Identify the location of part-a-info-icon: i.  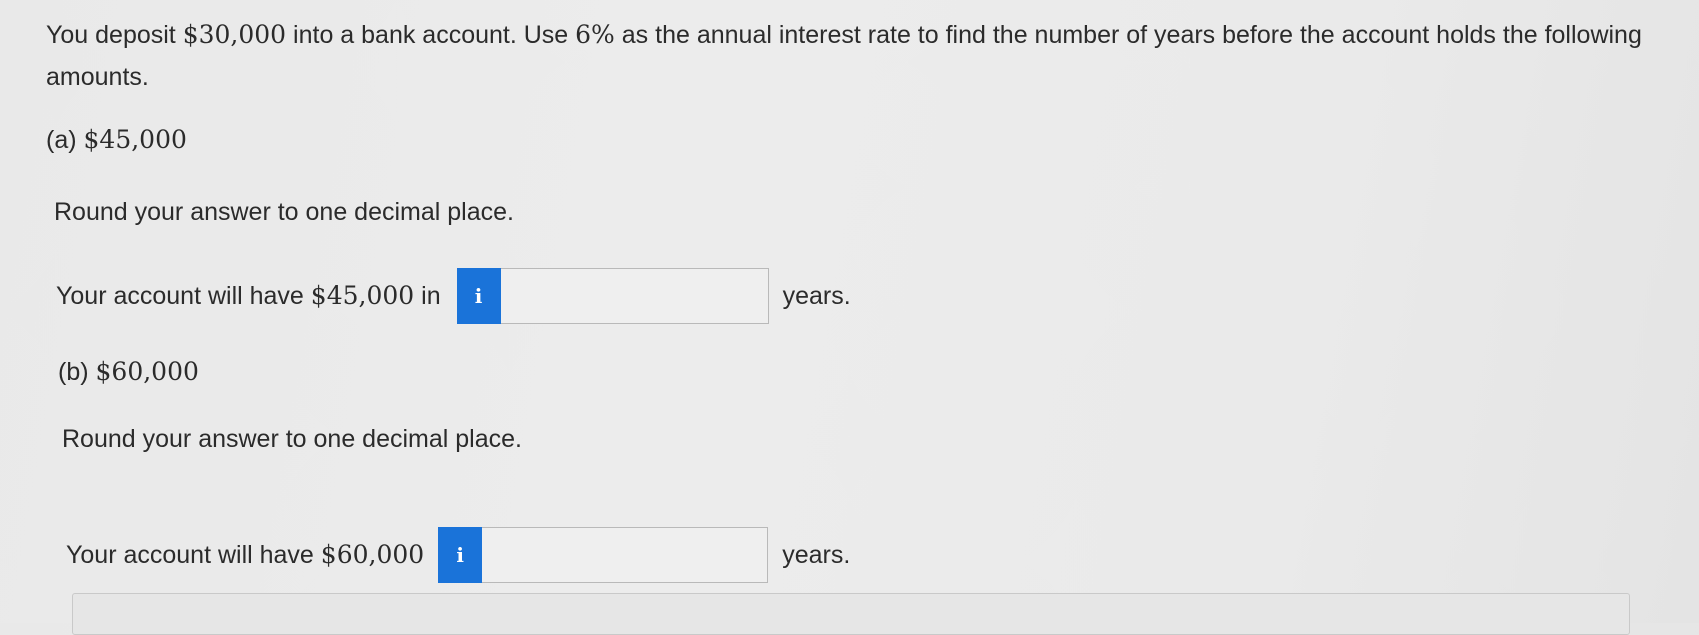
(478, 296).